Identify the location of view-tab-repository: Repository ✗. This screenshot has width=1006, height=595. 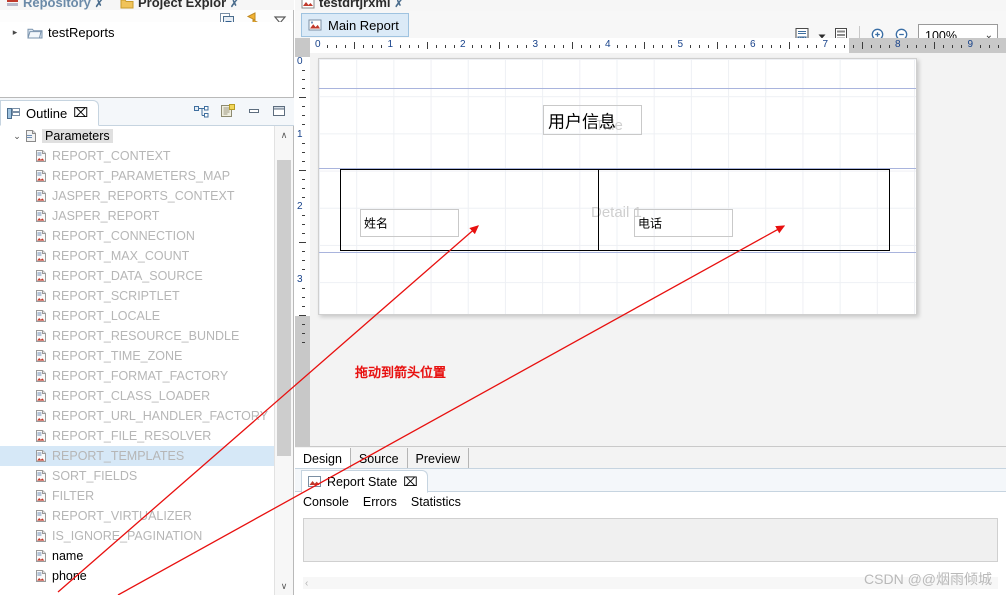
(54, 5).